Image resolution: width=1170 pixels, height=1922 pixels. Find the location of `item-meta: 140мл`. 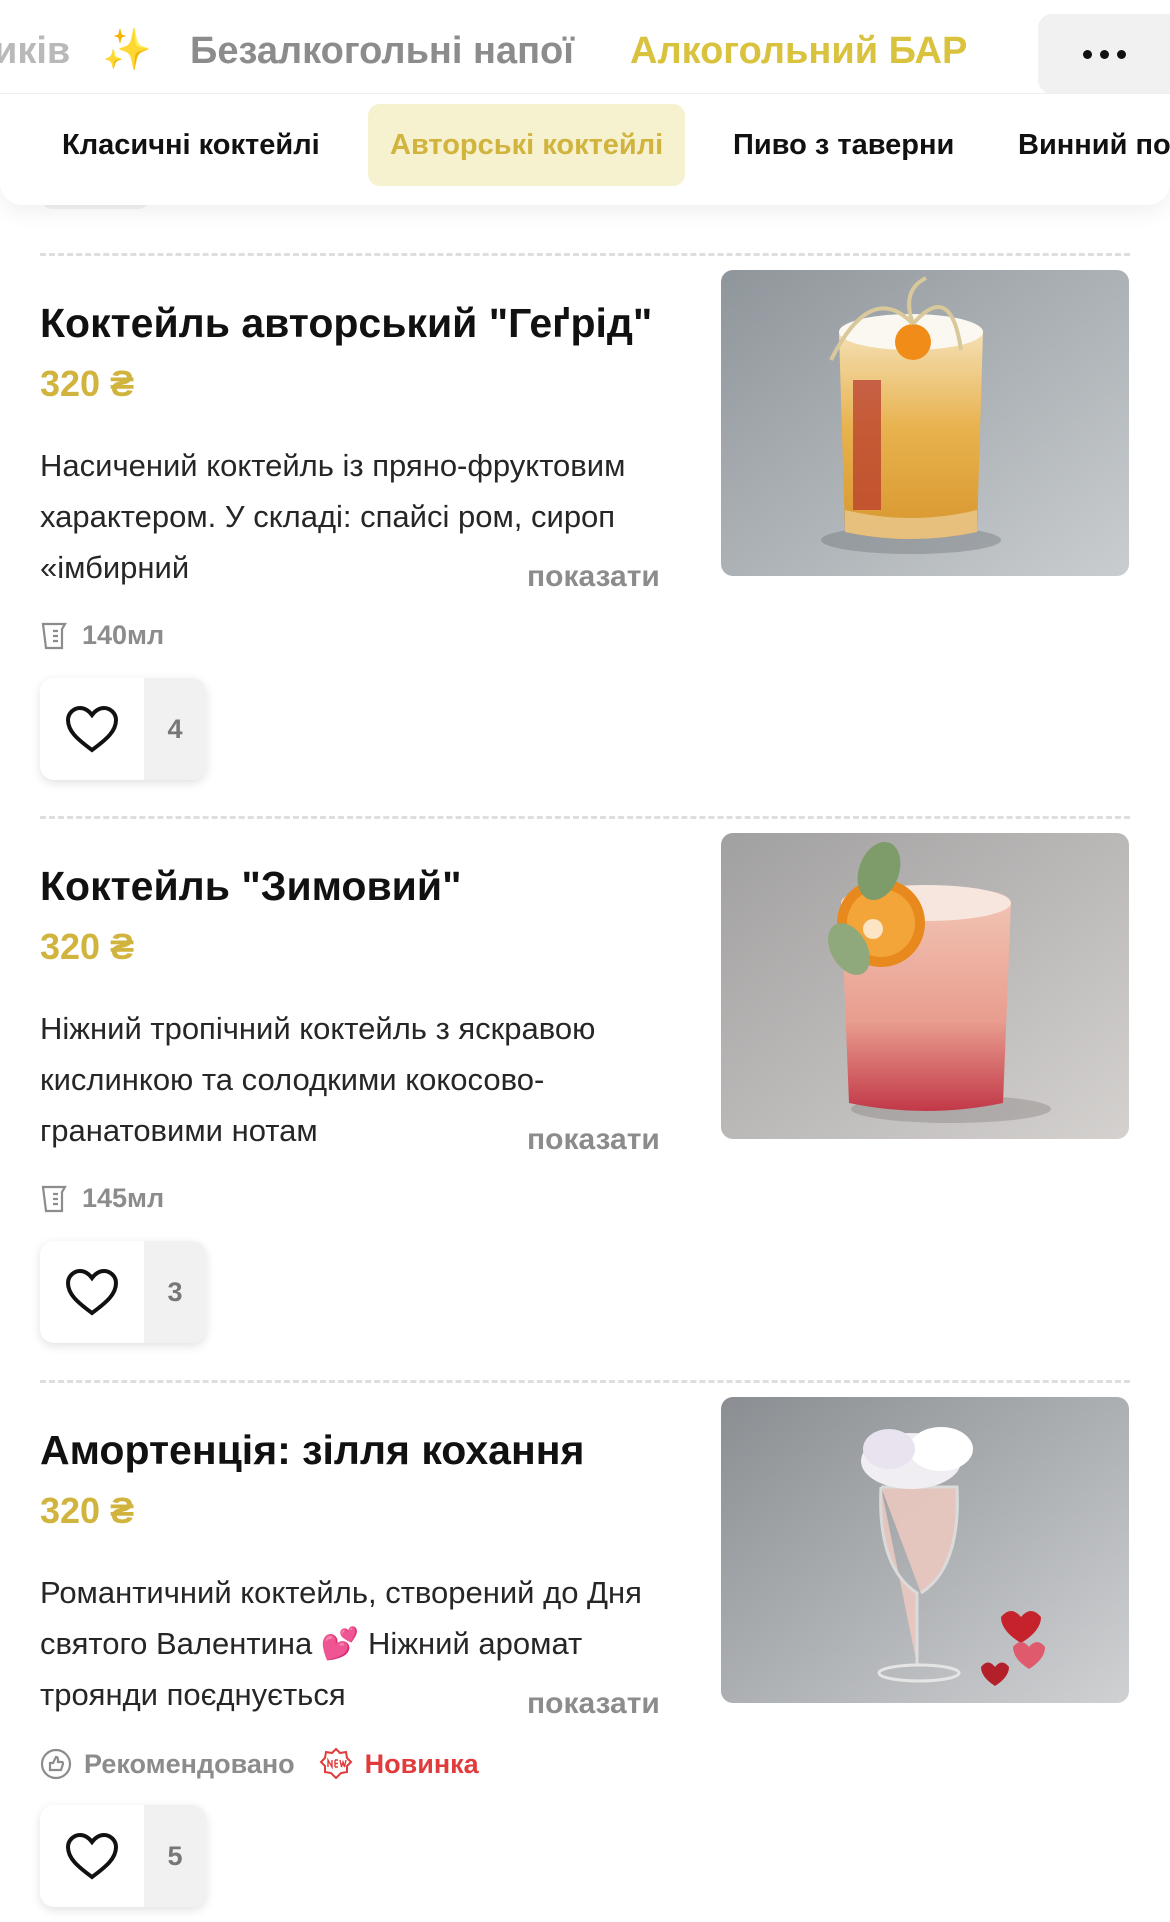

item-meta: 140мл is located at coordinates (102, 635).